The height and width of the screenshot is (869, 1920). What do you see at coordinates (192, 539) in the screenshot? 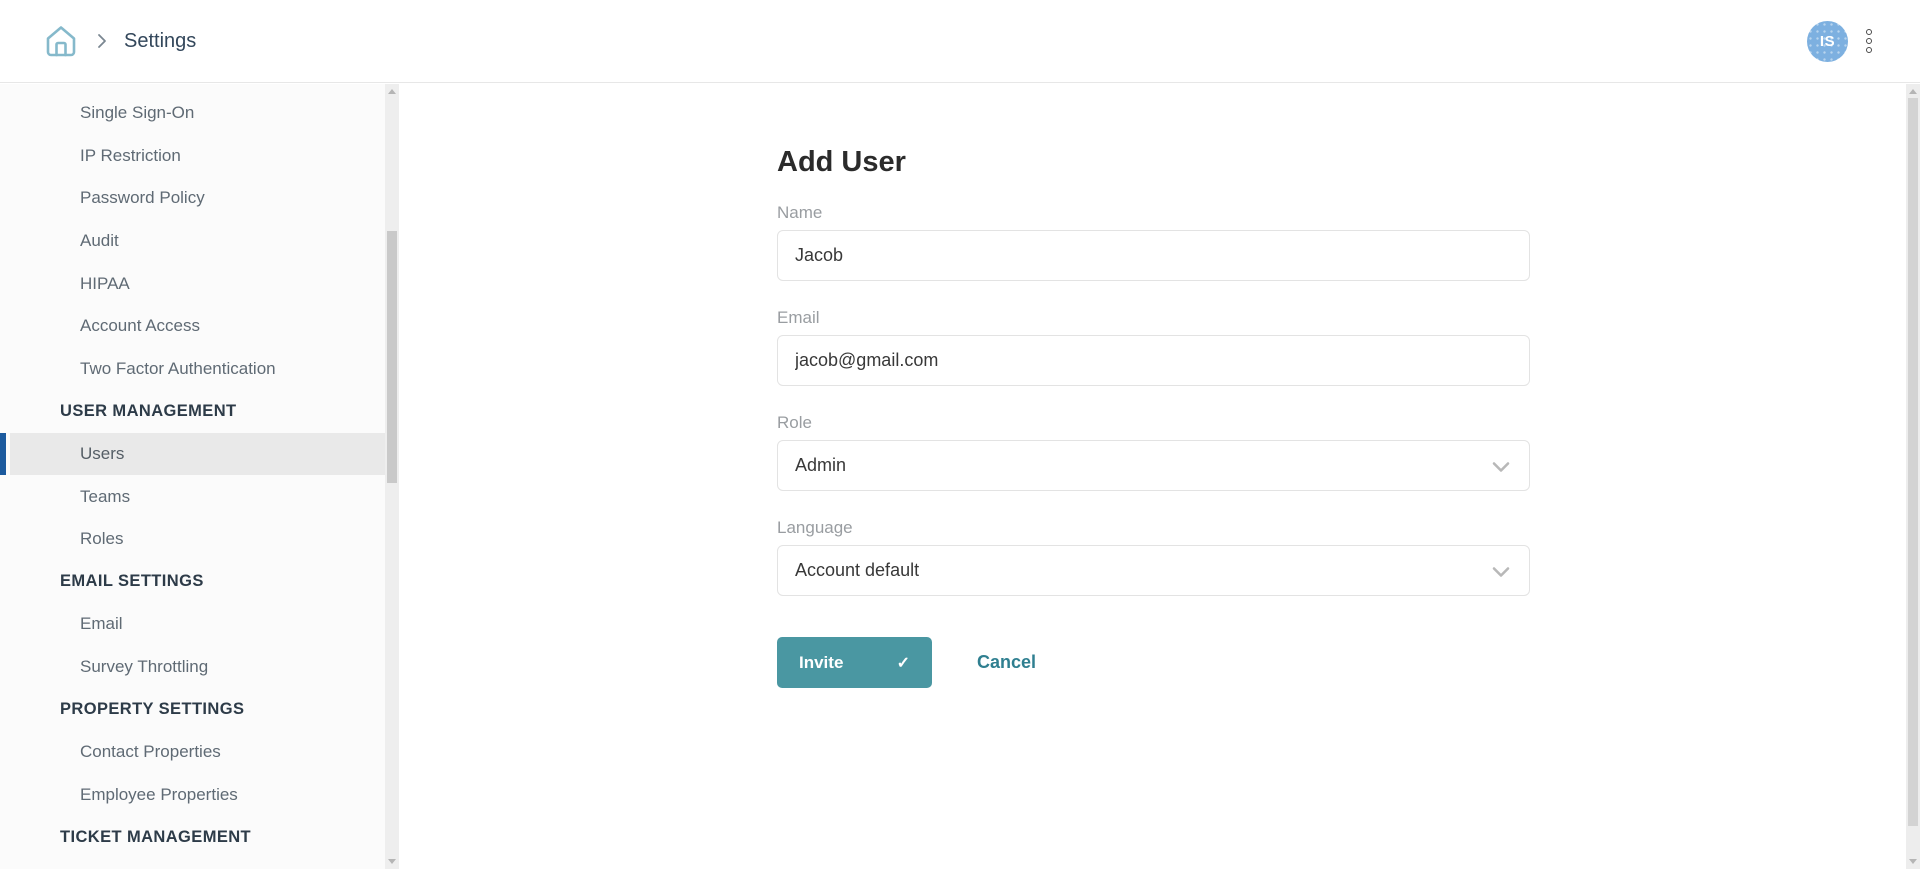
I see `sidebar-item-roles: Roles` at bounding box center [192, 539].